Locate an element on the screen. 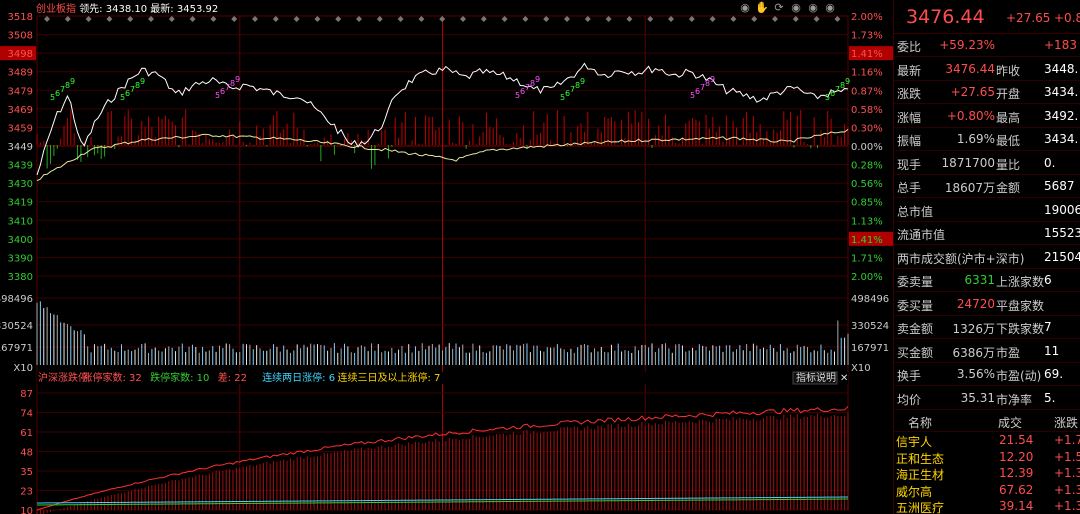  price-axis-label: 3479 is located at coordinates (20, 91).